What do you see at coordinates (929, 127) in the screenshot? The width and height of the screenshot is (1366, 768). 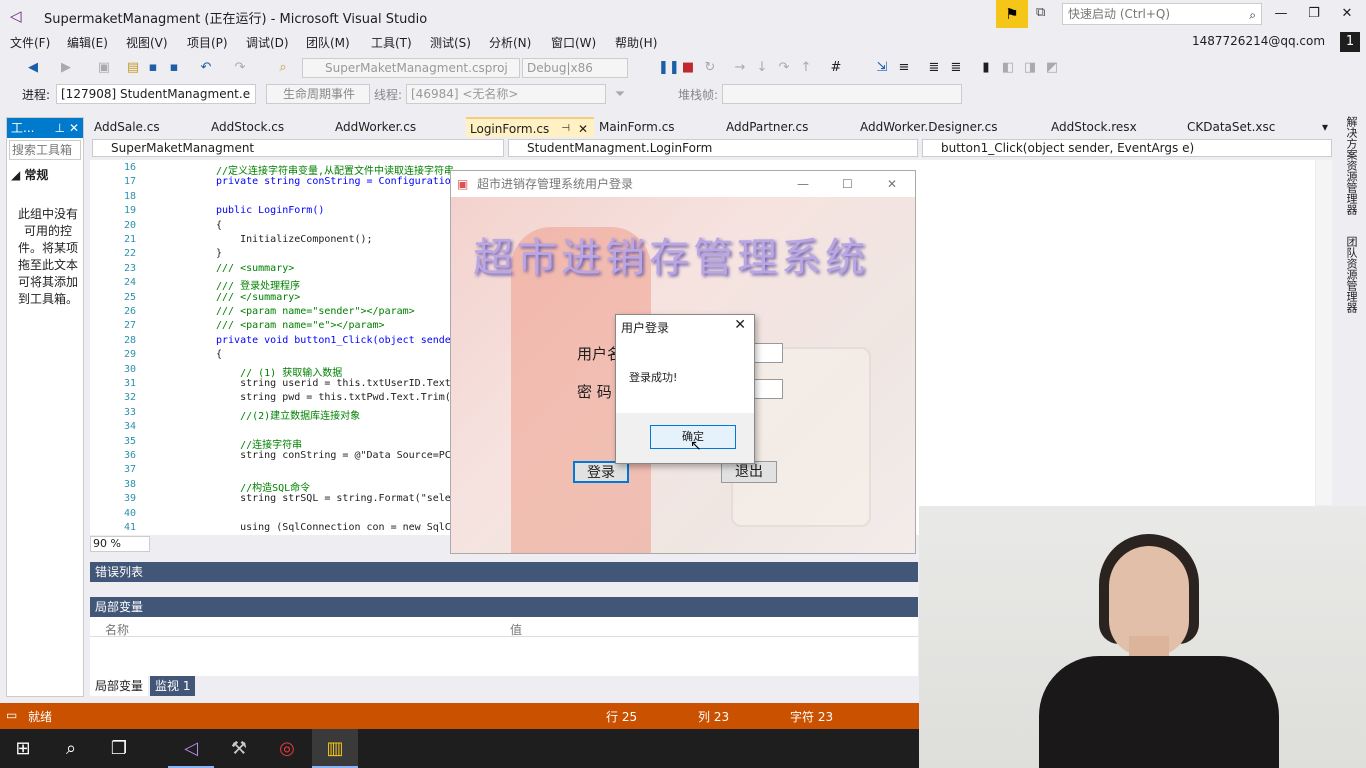 I see `tab-addworker-designer: AddWorker.Designer.cs` at bounding box center [929, 127].